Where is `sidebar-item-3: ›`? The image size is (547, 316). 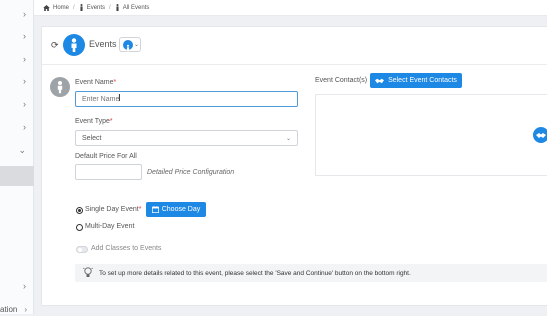 sidebar-item-3: › is located at coordinates (17, 59).